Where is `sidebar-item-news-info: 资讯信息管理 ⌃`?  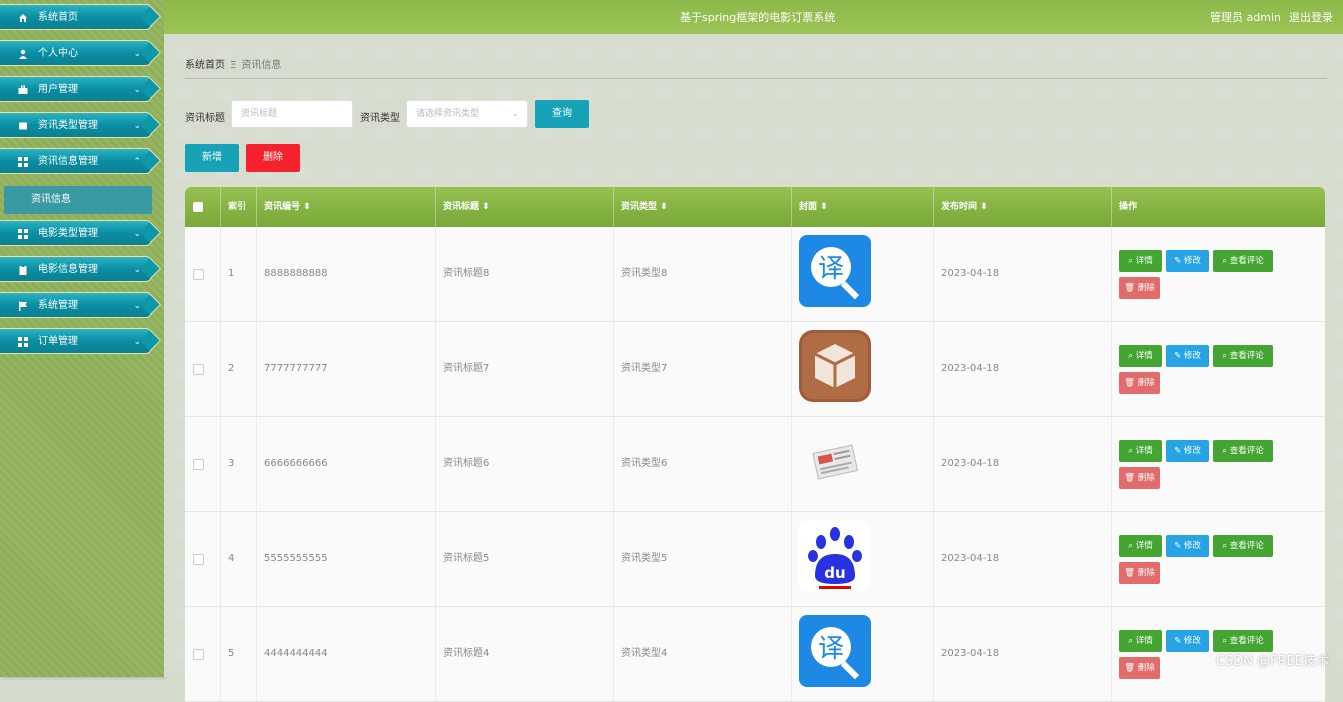
sidebar-item-news-info: 资讯信息管理 ⌃ is located at coordinates (76, 161).